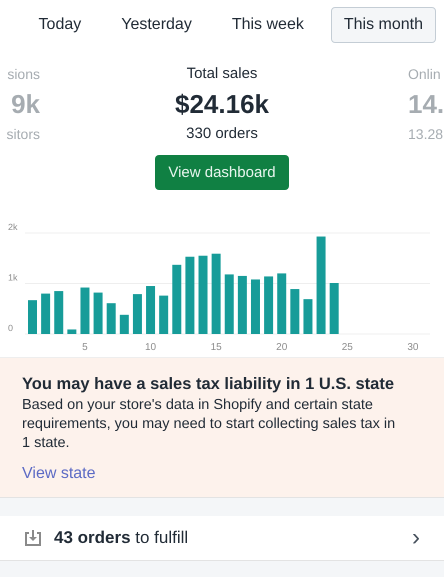 This screenshot has width=444, height=577. I want to click on stat-label: Onlin, so click(424, 74).